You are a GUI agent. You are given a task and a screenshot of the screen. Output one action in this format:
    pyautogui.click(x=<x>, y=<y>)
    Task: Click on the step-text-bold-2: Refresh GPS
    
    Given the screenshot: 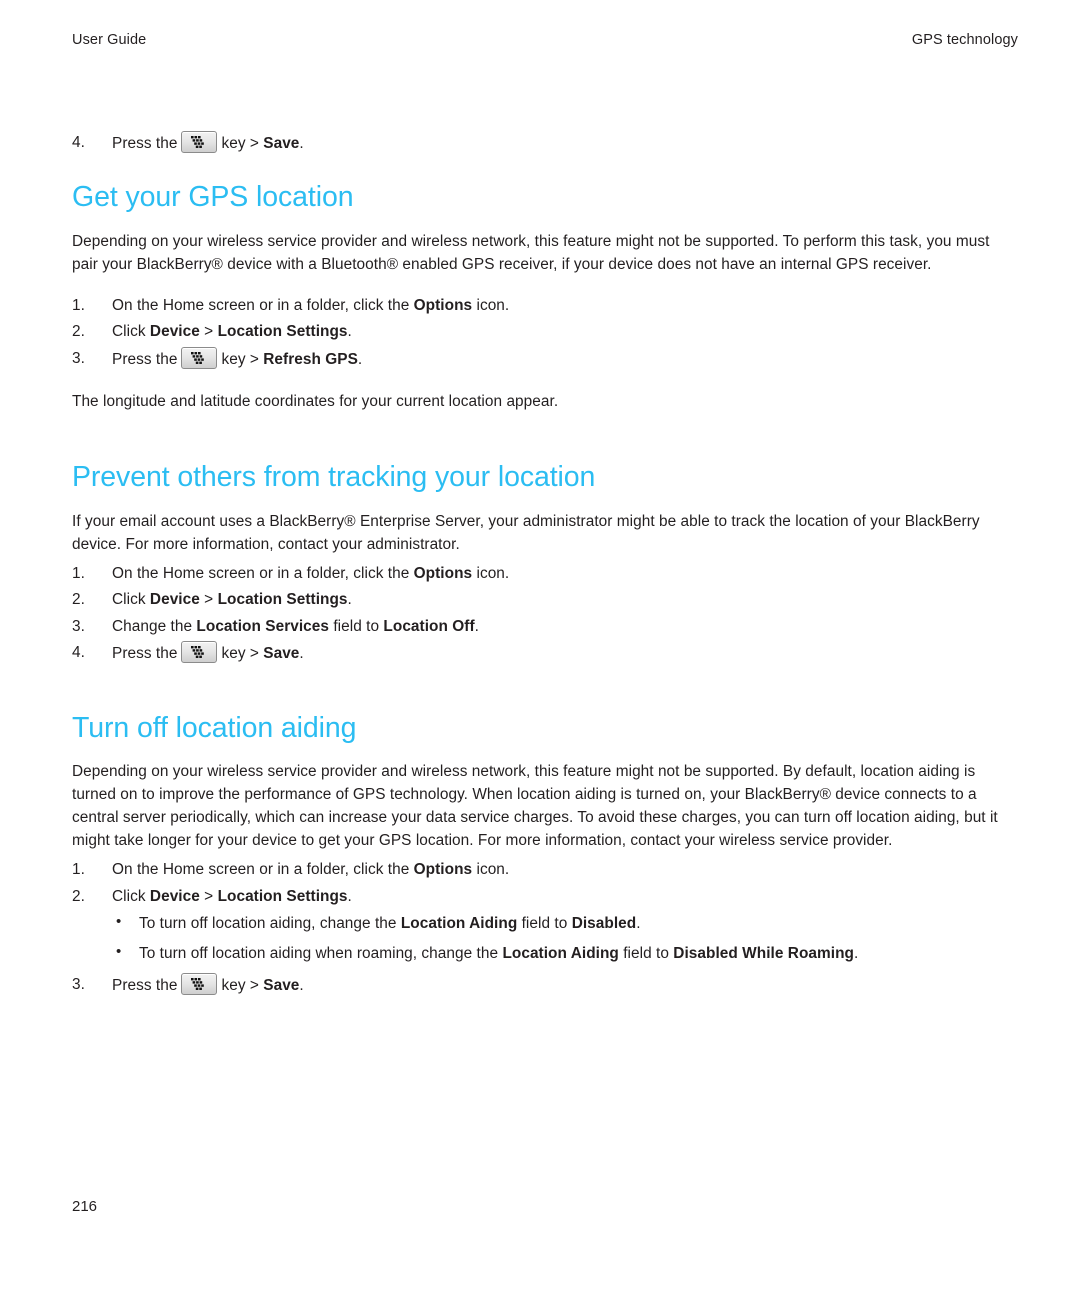 What is the action you would take?
    pyautogui.click(x=310, y=359)
    